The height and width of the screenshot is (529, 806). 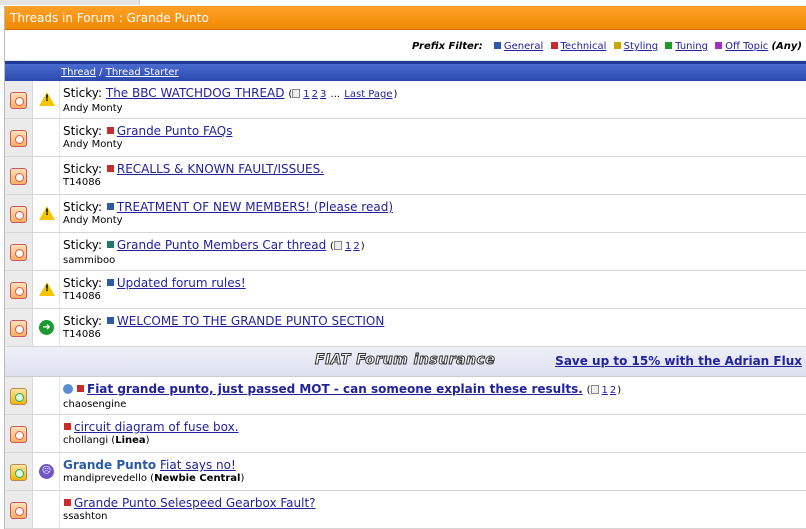 I want to click on page-link: 3, so click(x=323, y=94).